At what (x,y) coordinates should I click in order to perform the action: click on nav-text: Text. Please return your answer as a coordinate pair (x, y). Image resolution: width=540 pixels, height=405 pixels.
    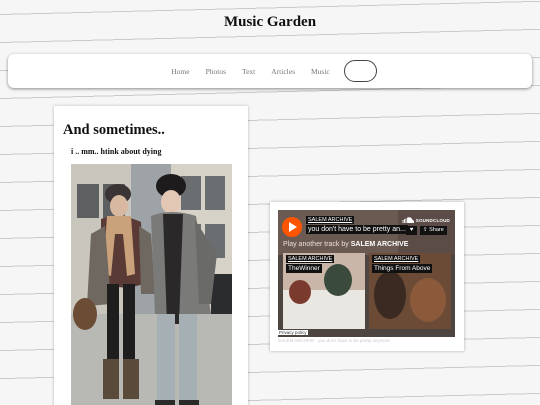
    Looking at the image, I should click on (248, 71).